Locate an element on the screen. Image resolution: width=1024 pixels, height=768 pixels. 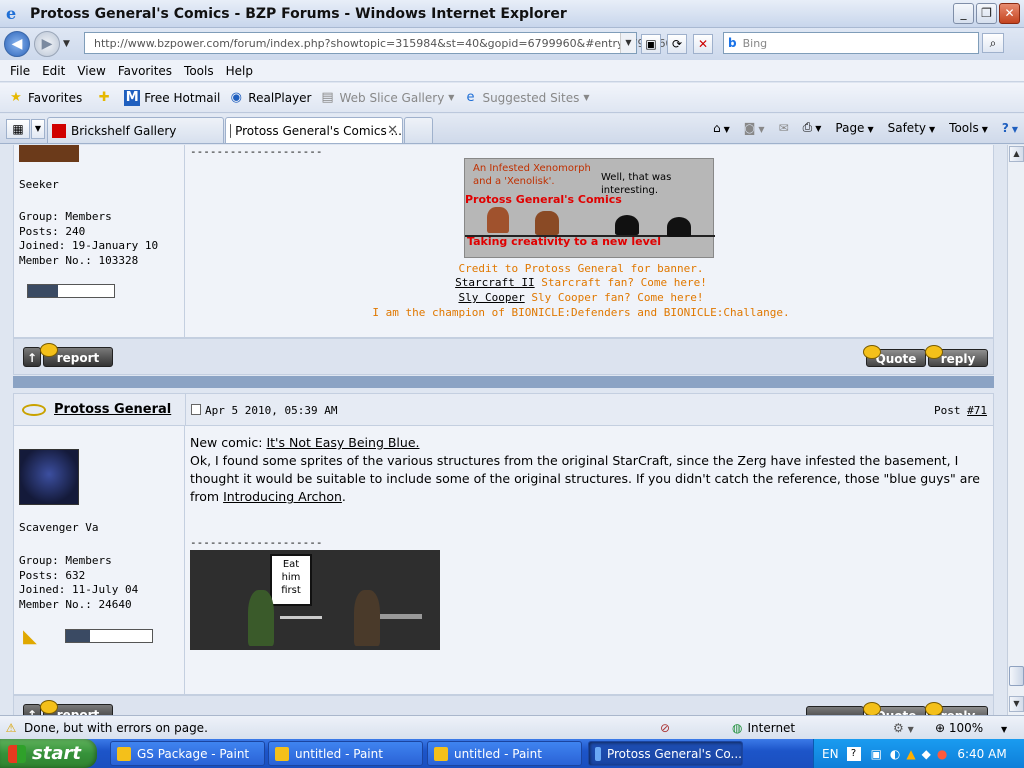
safety-menu: Safety ▼ is located at coordinates (912, 128).